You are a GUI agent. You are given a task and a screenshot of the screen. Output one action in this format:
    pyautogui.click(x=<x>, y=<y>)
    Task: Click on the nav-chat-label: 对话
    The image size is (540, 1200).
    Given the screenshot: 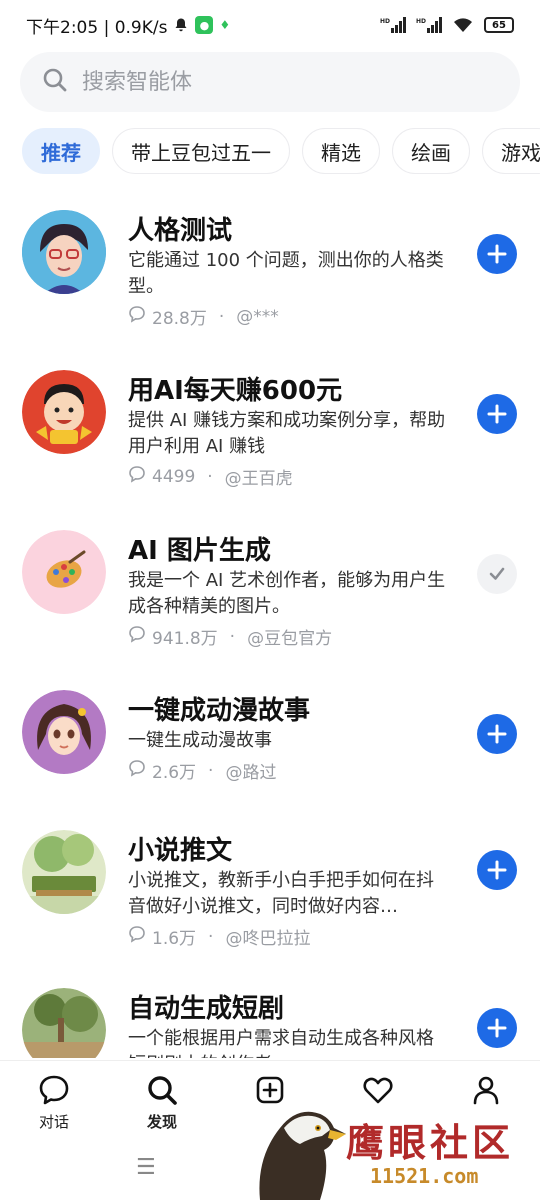 What is the action you would take?
    pyautogui.click(x=53, y=1122)
    